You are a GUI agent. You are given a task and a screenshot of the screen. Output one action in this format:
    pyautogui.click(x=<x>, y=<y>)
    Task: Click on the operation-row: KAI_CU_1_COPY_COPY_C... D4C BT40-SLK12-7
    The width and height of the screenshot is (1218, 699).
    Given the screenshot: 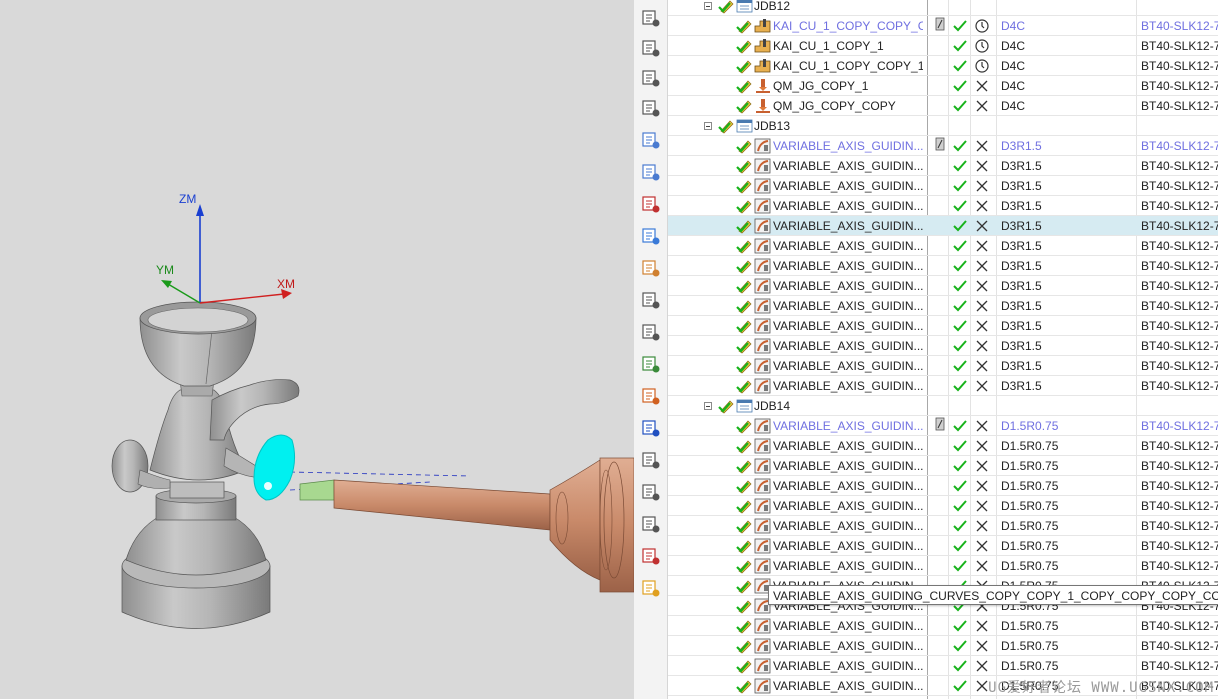 What is the action you would take?
    pyautogui.click(x=943, y=26)
    